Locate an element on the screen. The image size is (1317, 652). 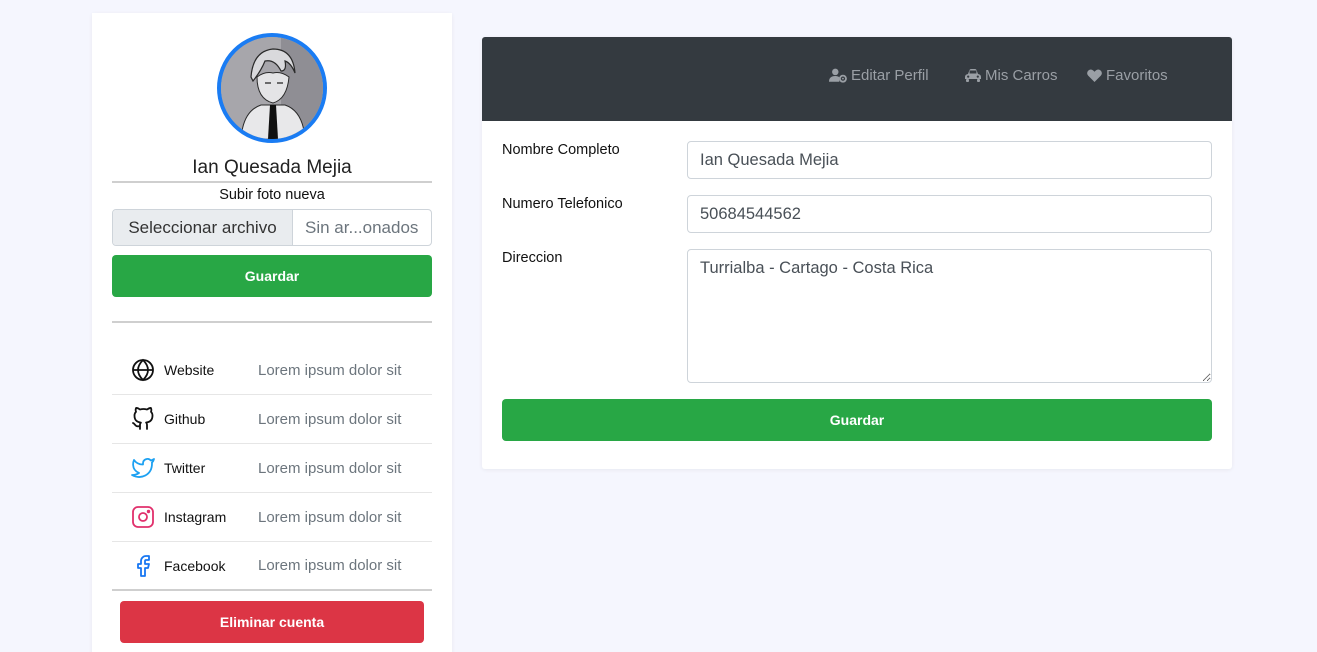
instagram-icon is located at coordinates (143, 517).